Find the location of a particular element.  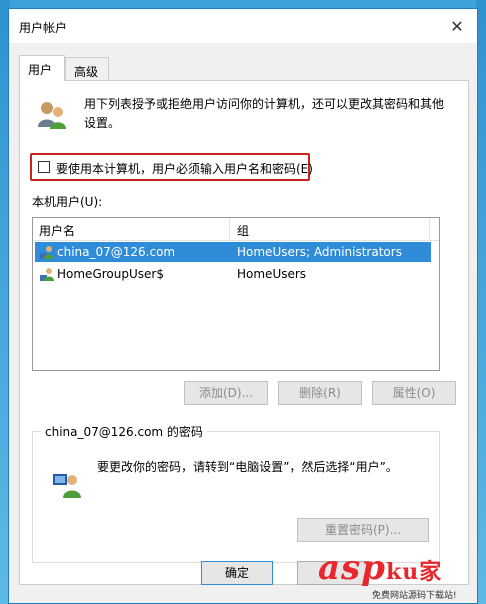

user-name: china_07@126.com is located at coordinates (116, 252).